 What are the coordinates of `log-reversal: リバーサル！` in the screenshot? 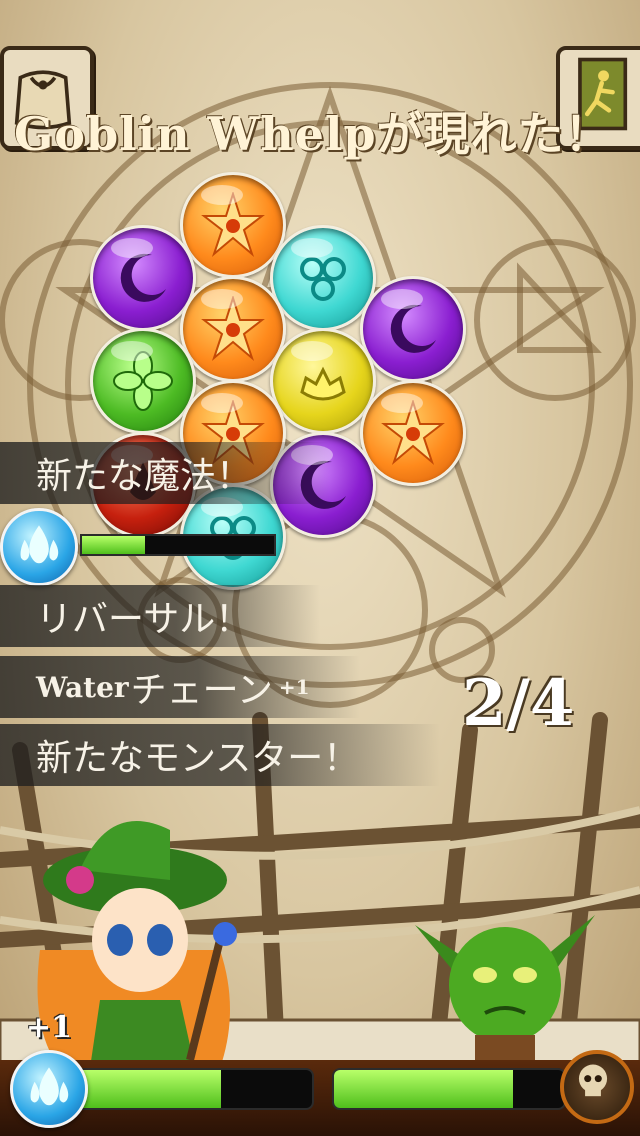 It's located at (160, 616).